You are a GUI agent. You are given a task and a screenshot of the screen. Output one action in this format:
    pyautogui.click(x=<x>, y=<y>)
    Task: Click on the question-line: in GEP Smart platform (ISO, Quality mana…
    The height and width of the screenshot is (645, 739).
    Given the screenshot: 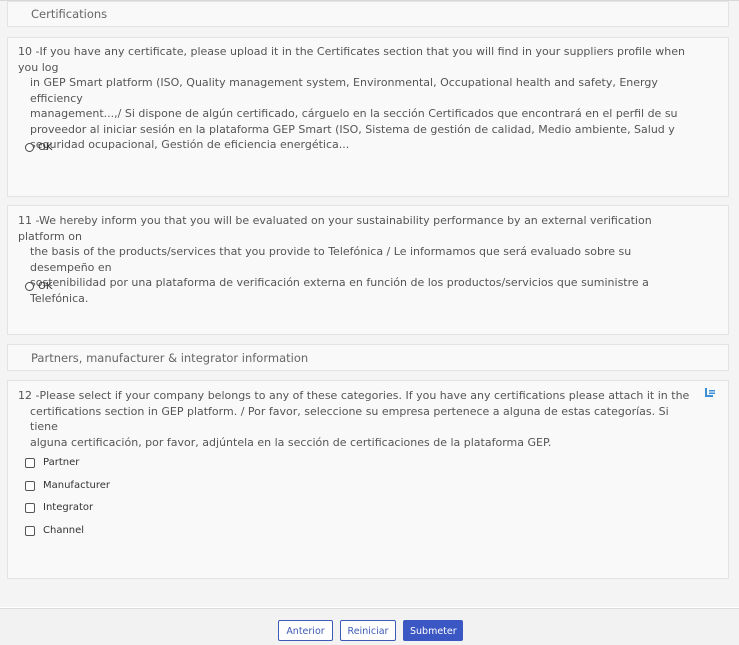 What is the action you would take?
    pyautogui.click(x=344, y=90)
    